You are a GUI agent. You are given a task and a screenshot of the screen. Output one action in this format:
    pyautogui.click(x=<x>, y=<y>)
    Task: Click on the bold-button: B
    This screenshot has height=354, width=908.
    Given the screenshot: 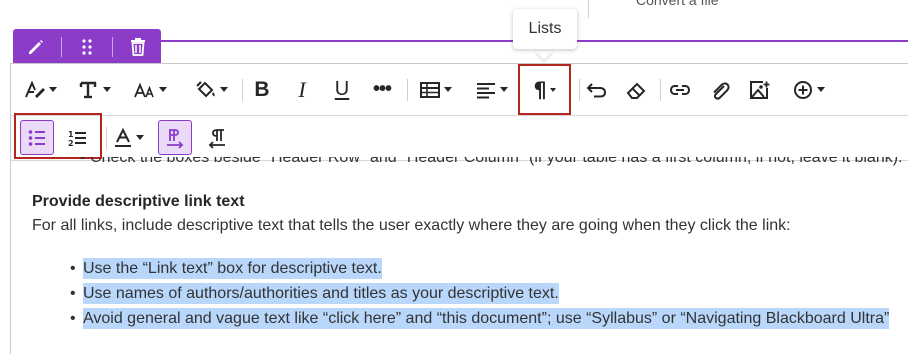 What is the action you would take?
    pyautogui.click(x=262, y=89)
    